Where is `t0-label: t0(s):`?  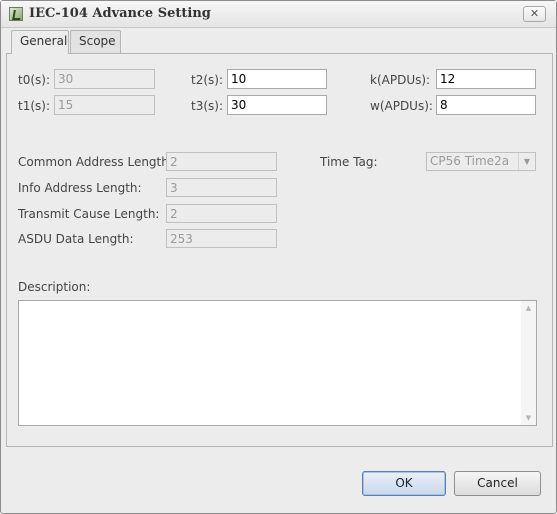 t0-label: t0(s): is located at coordinates (34, 80).